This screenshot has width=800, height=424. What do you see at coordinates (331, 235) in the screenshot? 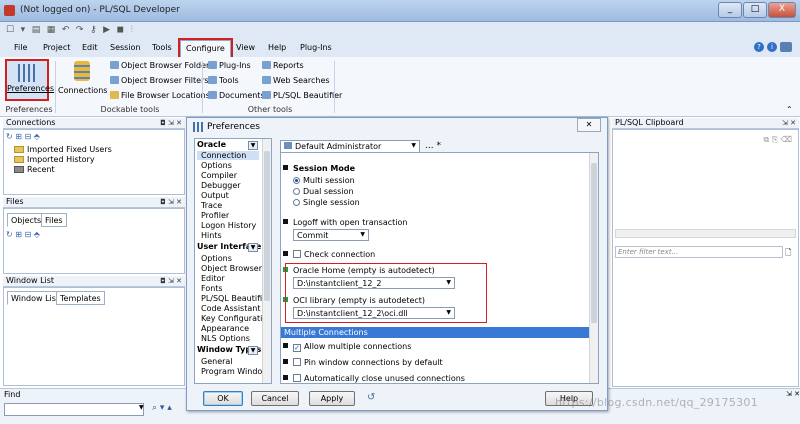
I see `logoff-combo: Commit ▼` at bounding box center [331, 235].